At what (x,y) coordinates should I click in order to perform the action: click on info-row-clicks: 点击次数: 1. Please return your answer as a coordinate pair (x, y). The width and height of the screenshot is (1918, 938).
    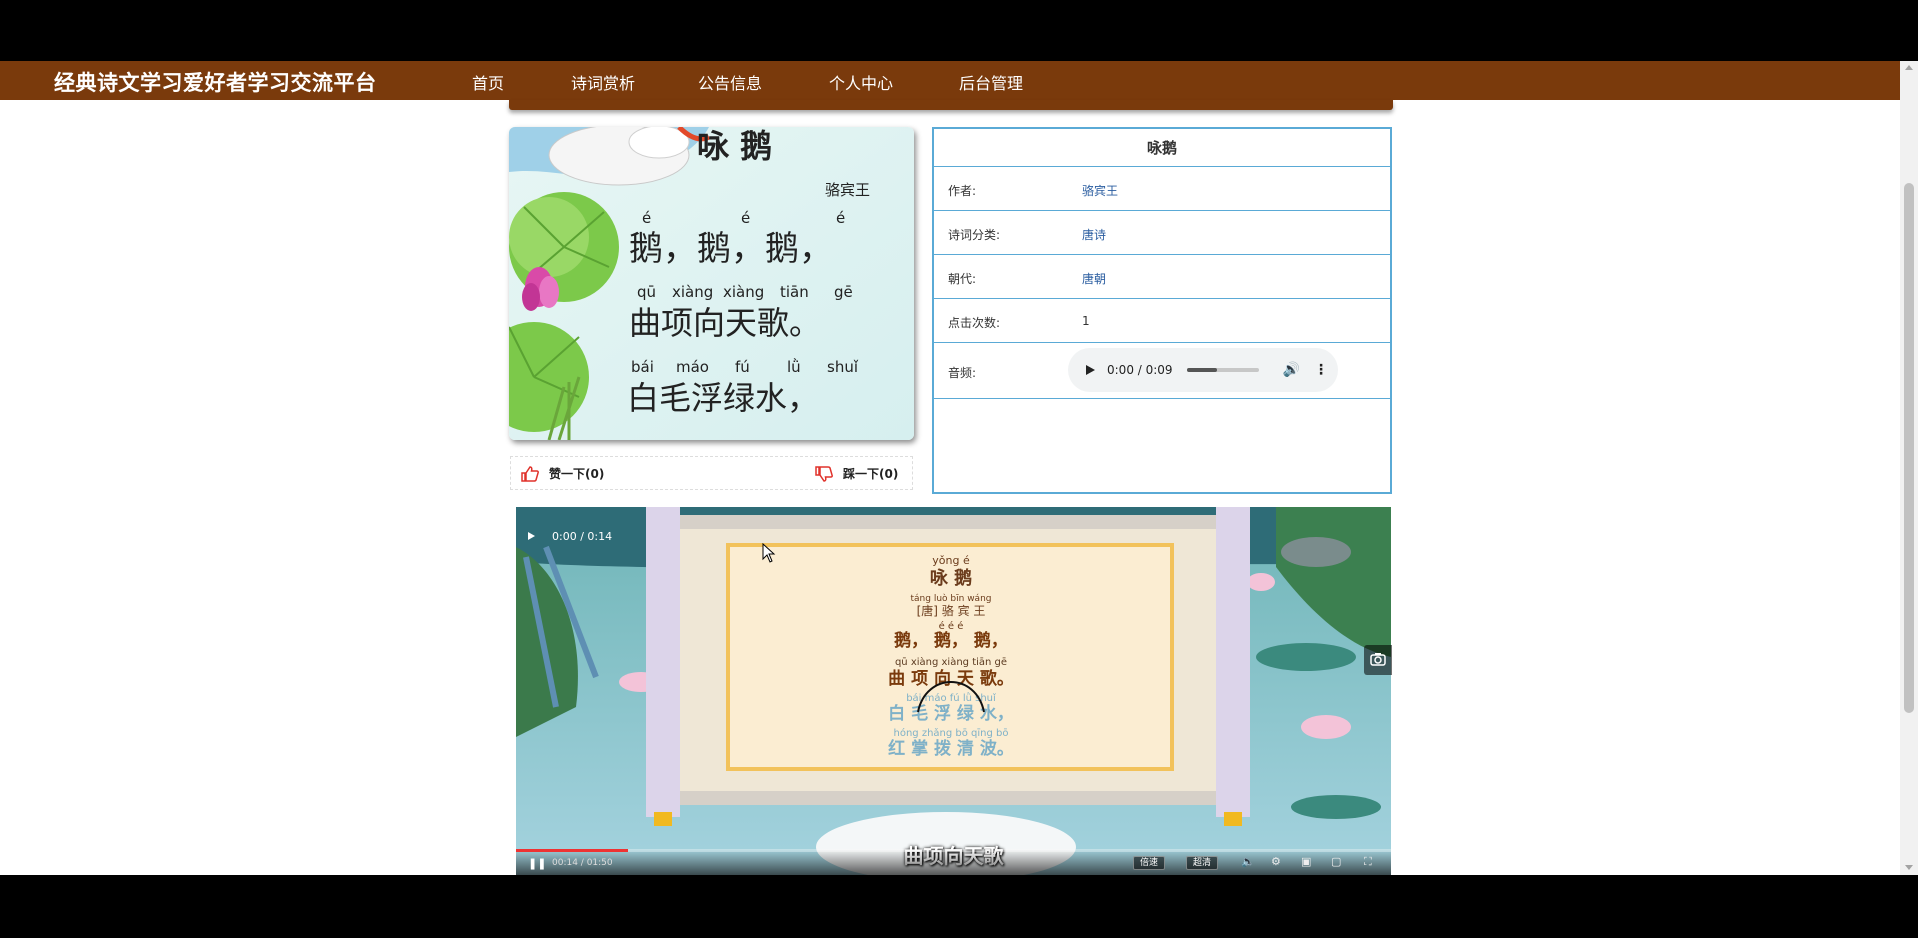
    Looking at the image, I should click on (1162, 321).